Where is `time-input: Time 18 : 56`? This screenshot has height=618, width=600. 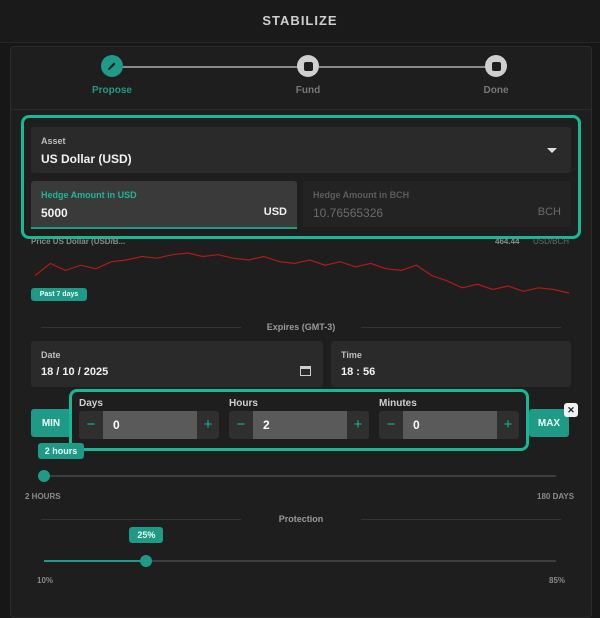
time-input: Time 18 : 56 is located at coordinates (451, 364).